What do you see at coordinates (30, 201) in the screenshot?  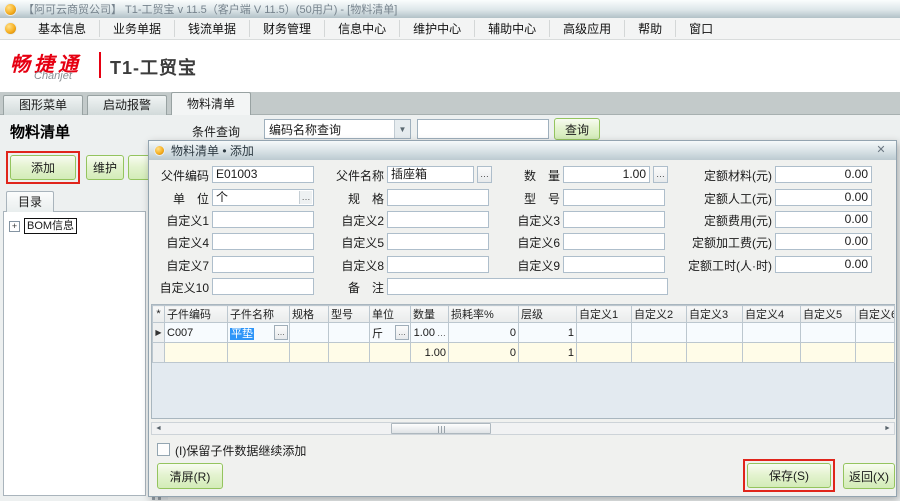 I see `catalog-tab: 目录` at bounding box center [30, 201].